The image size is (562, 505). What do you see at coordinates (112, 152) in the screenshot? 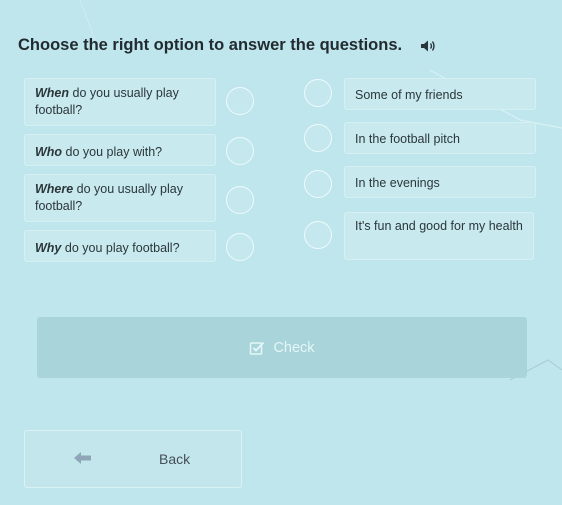
I see `question-text: do you play with?` at bounding box center [112, 152].